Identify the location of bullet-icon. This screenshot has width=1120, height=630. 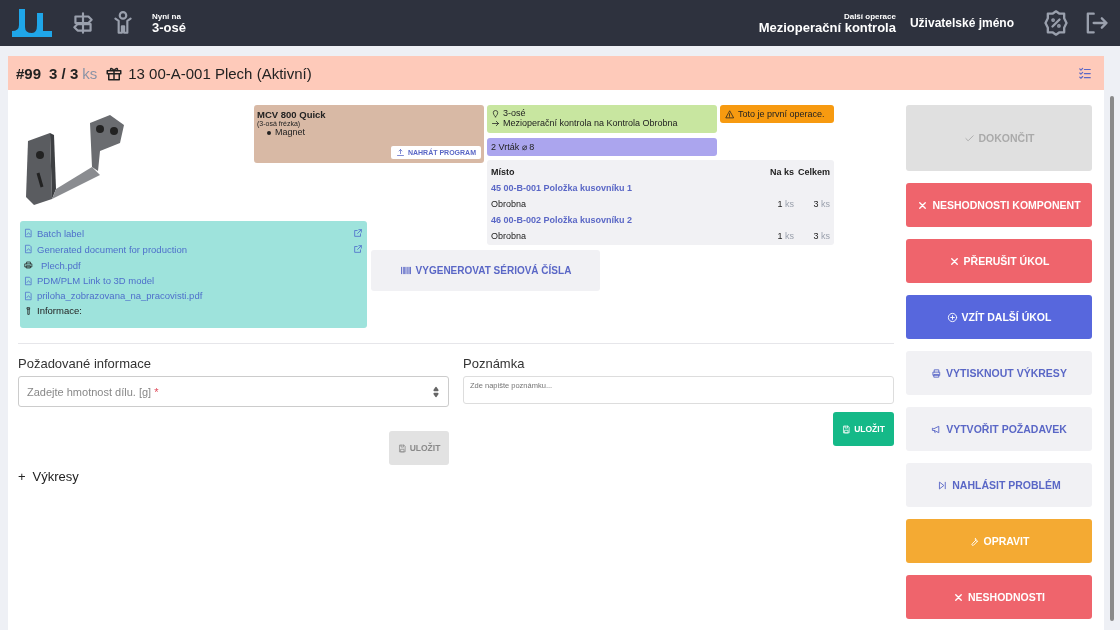
(269, 132).